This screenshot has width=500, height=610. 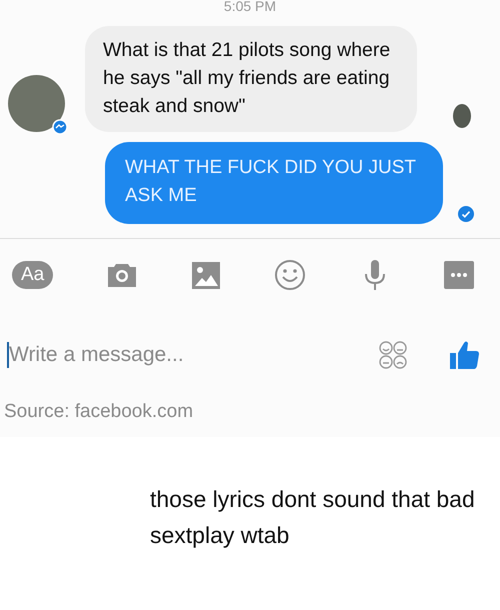 I want to click on image-icon, so click(x=206, y=275).